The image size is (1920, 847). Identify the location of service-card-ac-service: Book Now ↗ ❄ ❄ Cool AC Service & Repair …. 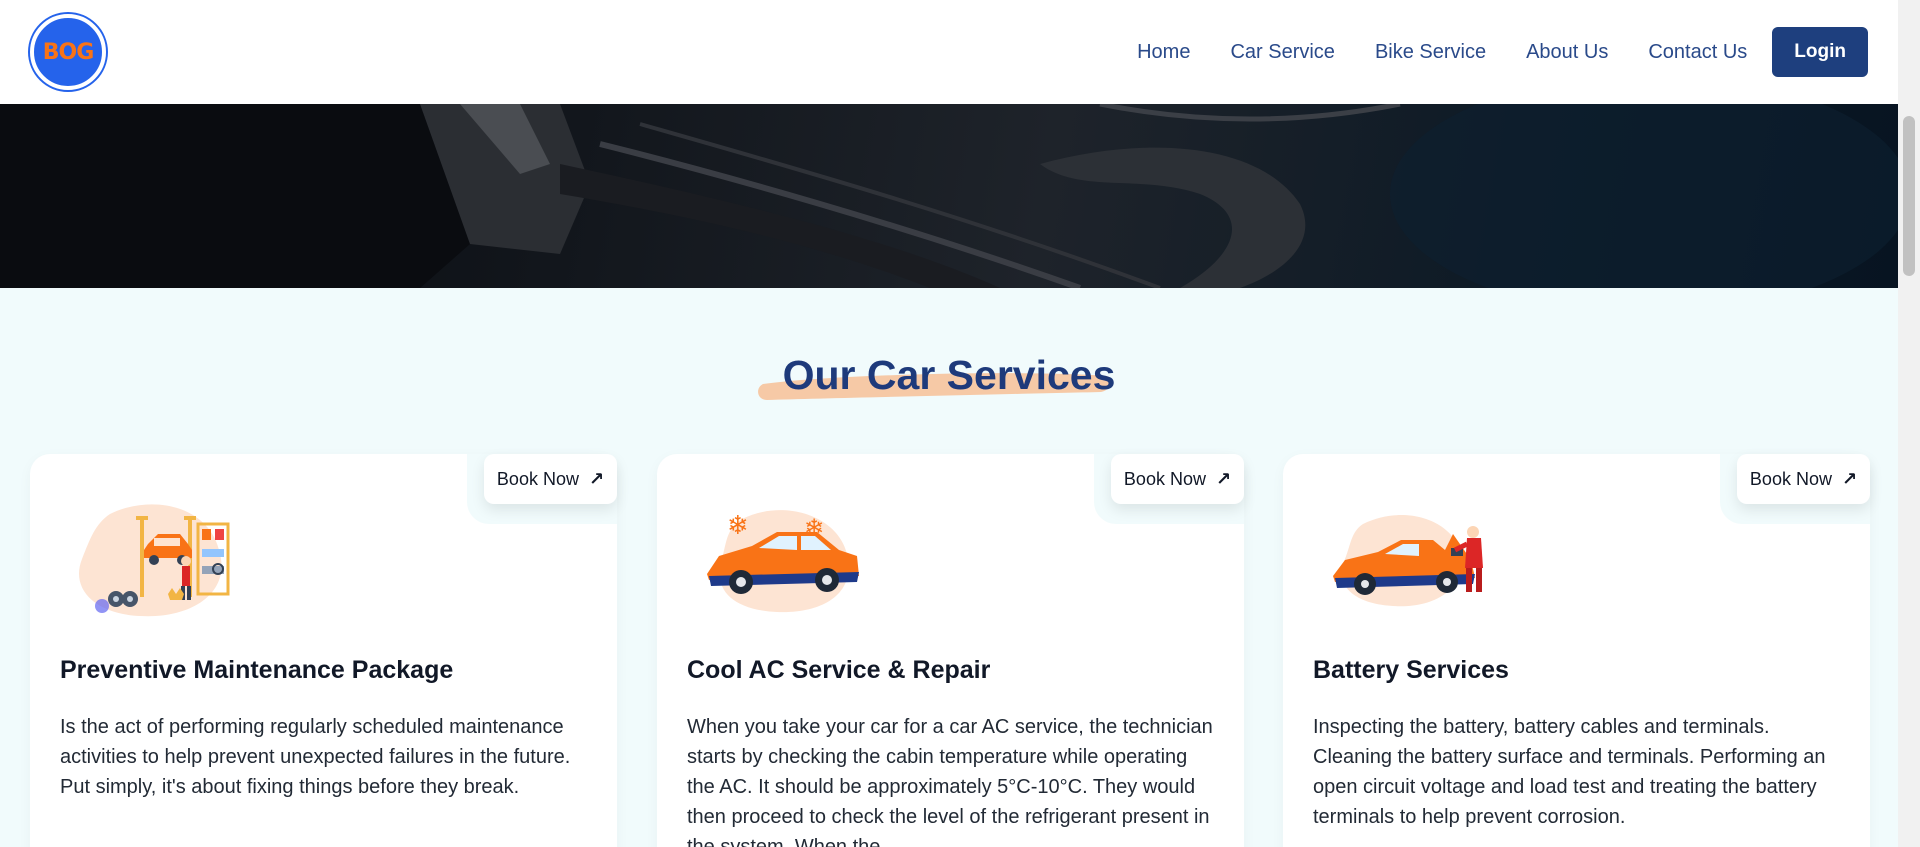
(950, 650).